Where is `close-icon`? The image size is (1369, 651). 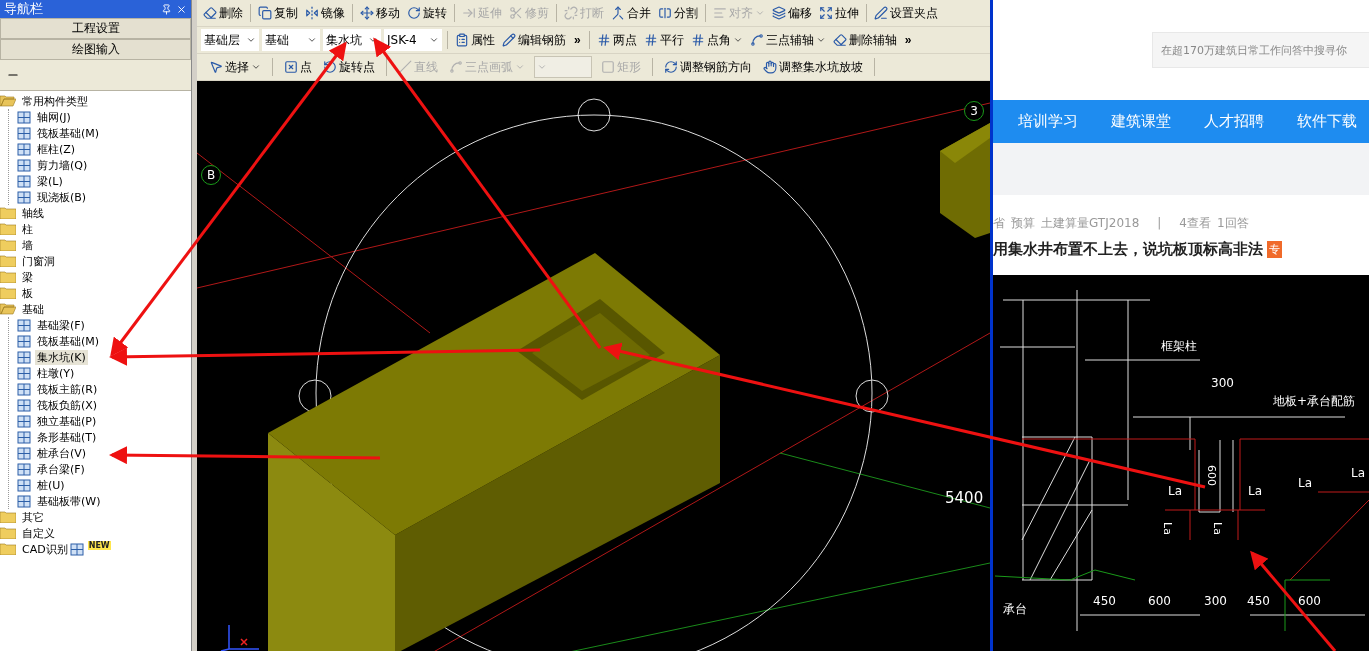
close-icon is located at coordinates (181, 9).